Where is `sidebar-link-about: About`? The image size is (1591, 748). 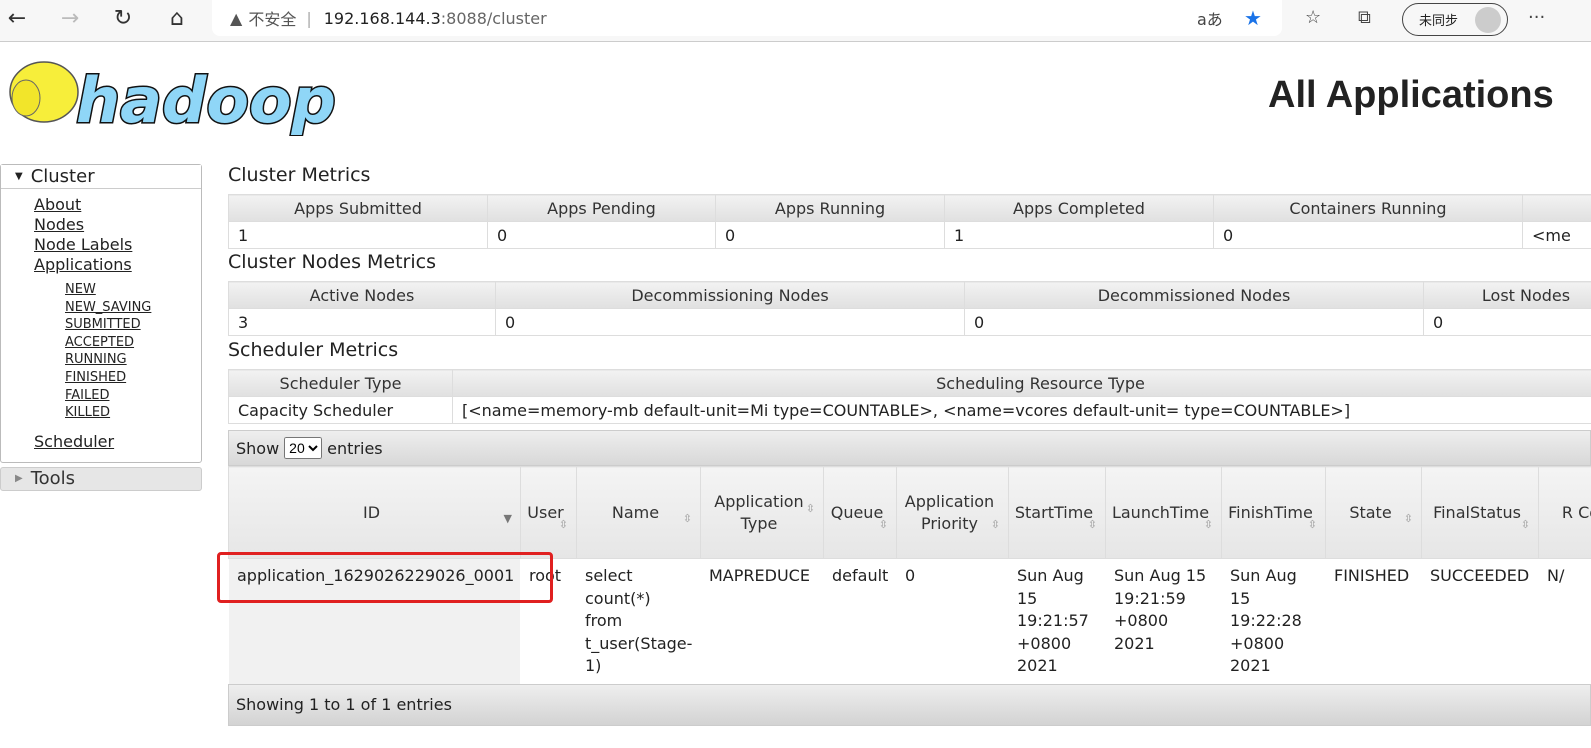 sidebar-link-about: About is located at coordinates (101, 205).